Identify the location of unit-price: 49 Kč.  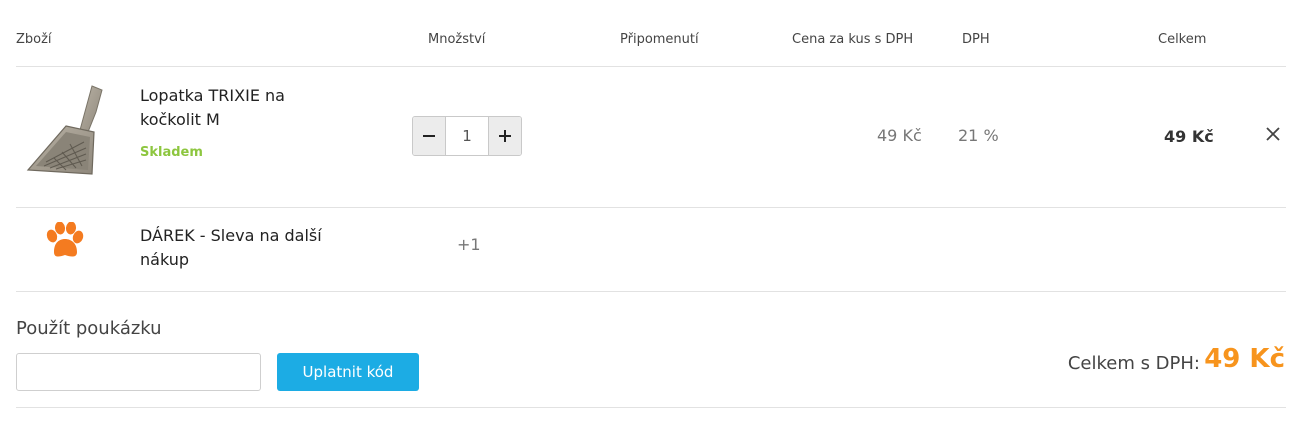
(899, 135).